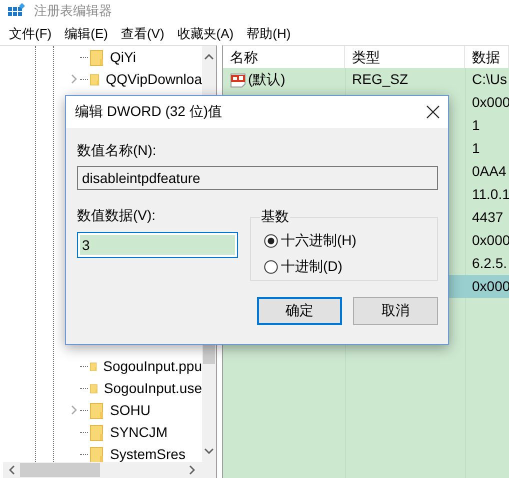 The image size is (509, 478). I want to click on scroll-up-icon, so click(209, 57).